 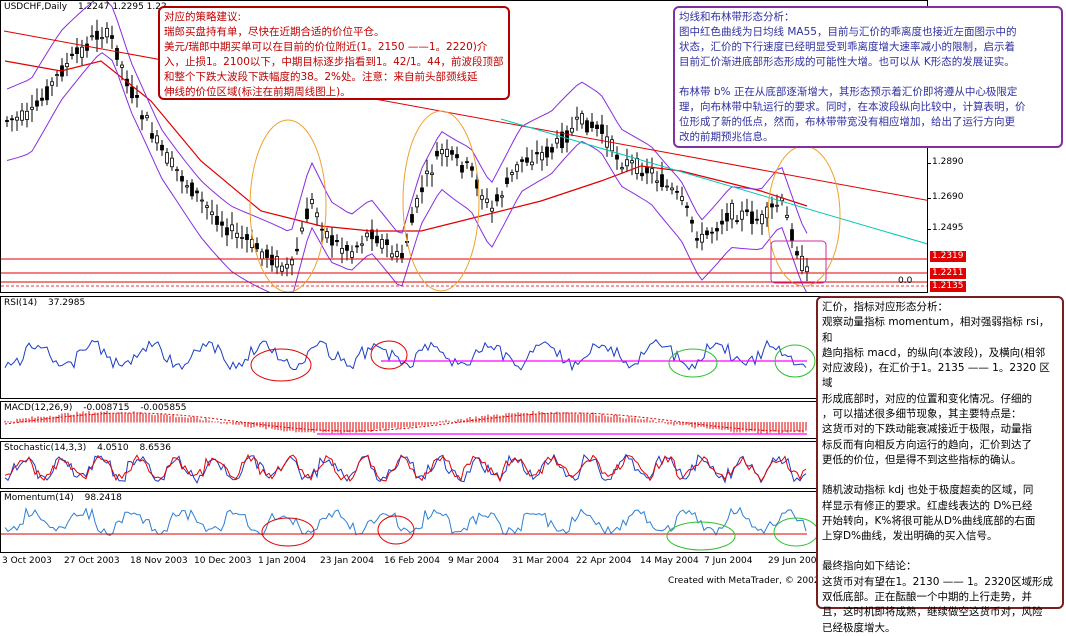 I want to click on strategy-line: 和整个下跌大波段下跌幅度的38。2%处。注意：来自前头部颈线延, so click(x=321, y=77).